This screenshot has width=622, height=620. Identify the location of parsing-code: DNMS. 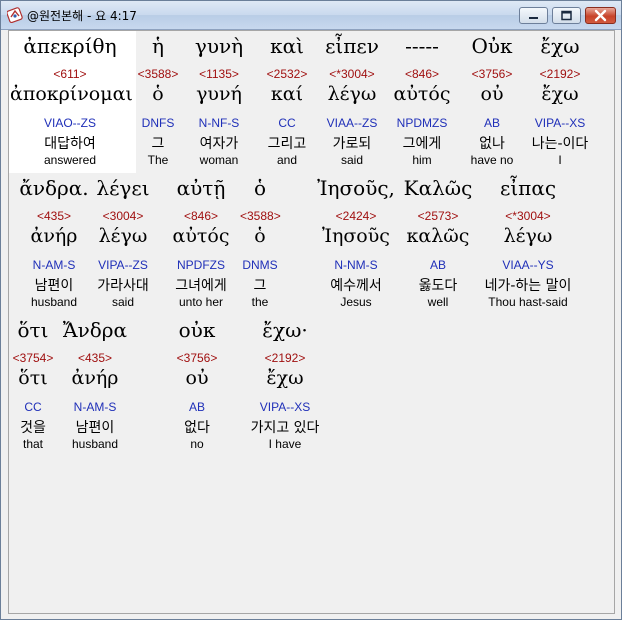
(260, 265).